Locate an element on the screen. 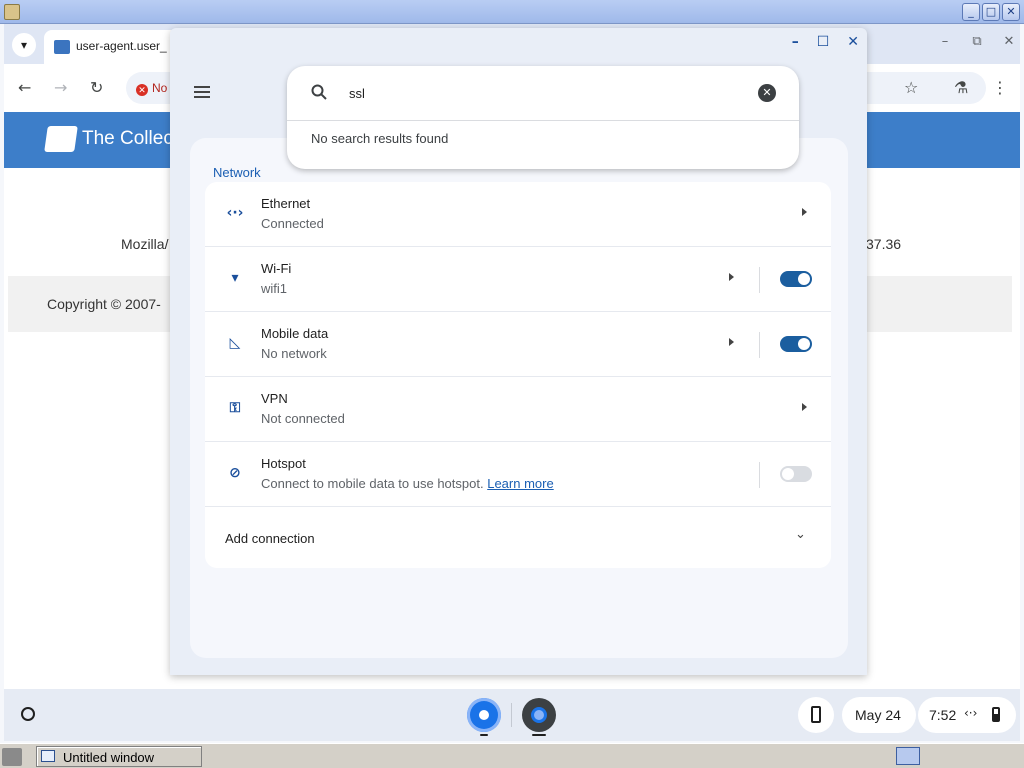 The image size is (1024, 768). wifi-lock-icon: ▾ is located at coordinates (235, 278).